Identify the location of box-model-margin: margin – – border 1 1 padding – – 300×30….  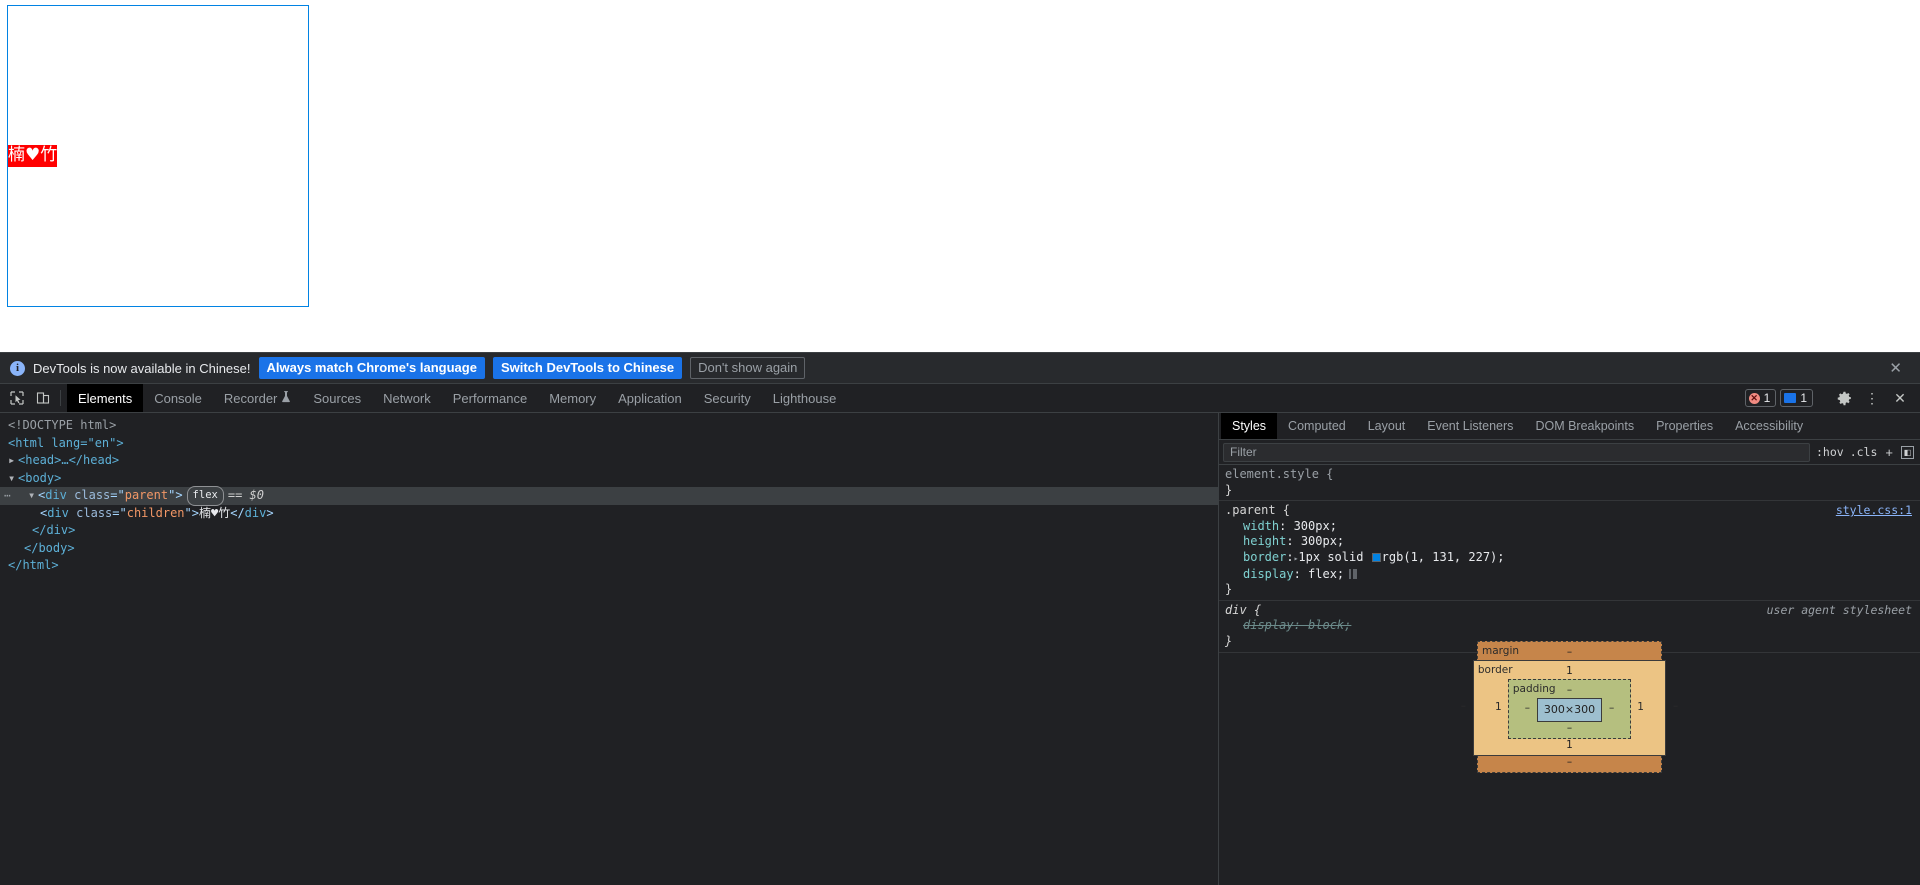
(1569, 707).